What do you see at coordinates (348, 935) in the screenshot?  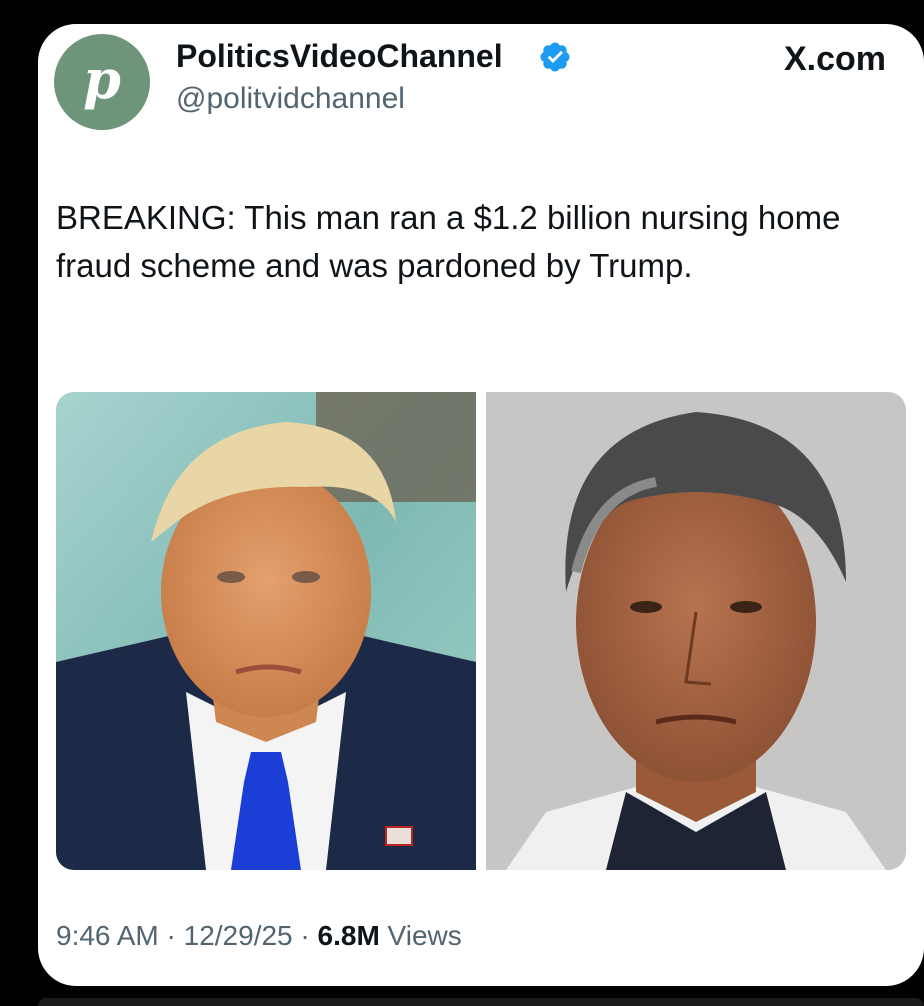 I see `views-count: 6.8M` at bounding box center [348, 935].